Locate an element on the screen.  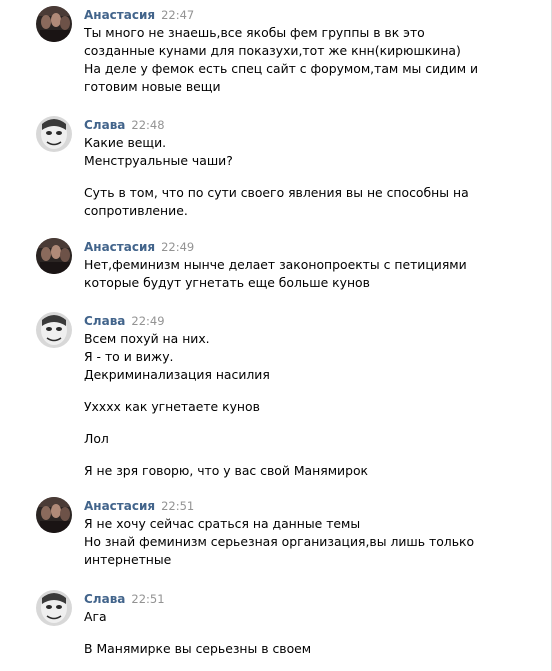
message-line: Я не хочу сейчас сраться на данные темы is located at coordinates (222, 523).